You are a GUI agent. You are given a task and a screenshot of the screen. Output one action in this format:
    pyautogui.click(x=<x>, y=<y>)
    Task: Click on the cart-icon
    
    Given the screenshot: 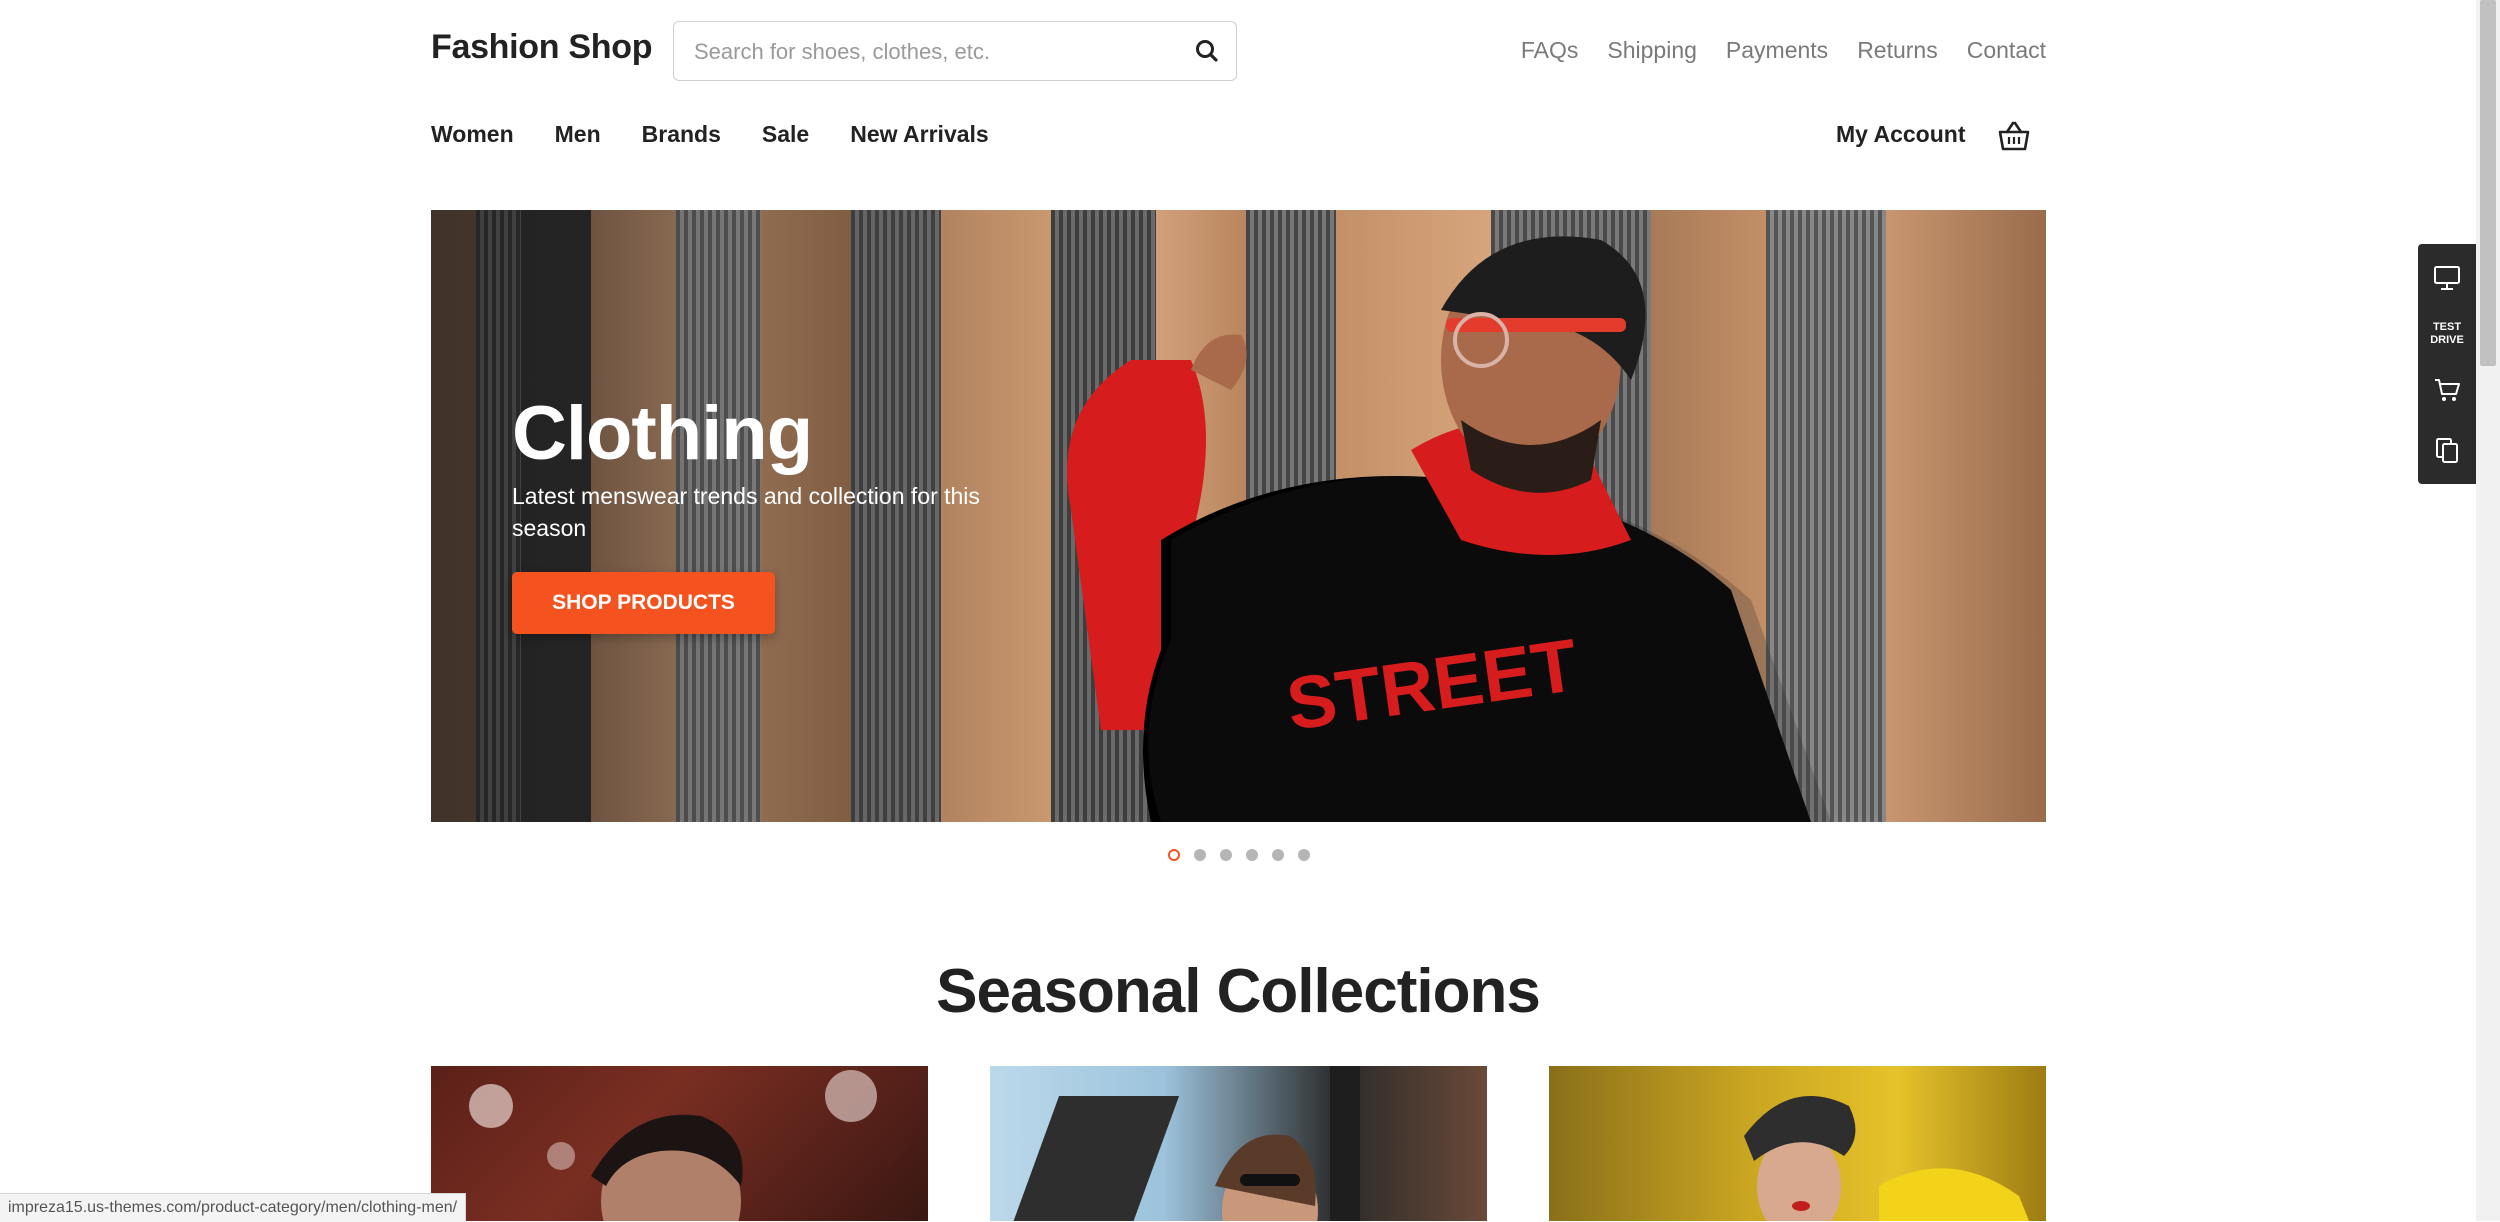 What is the action you would take?
    pyautogui.click(x=2447, y=390)
    